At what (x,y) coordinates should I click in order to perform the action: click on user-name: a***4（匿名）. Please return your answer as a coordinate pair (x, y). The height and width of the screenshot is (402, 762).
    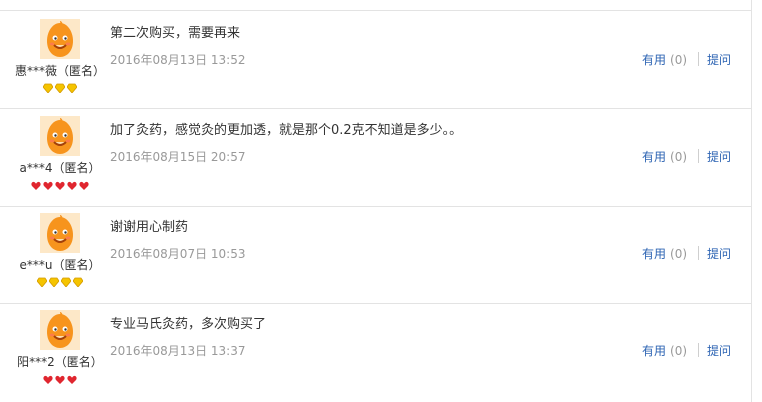
    Looking at the image, I should click on (60, 168).